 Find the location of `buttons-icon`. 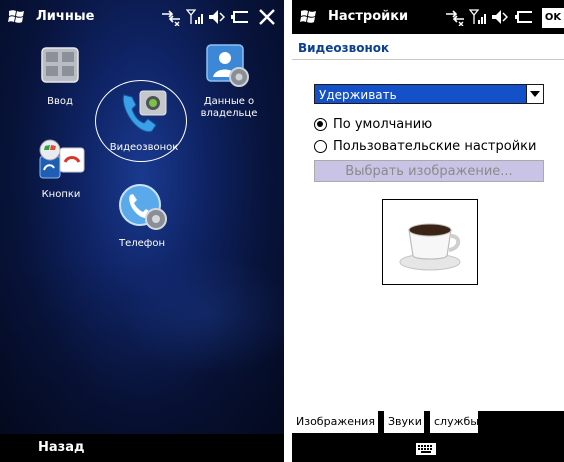

buttons-icon is located at coordinates (63, 160).